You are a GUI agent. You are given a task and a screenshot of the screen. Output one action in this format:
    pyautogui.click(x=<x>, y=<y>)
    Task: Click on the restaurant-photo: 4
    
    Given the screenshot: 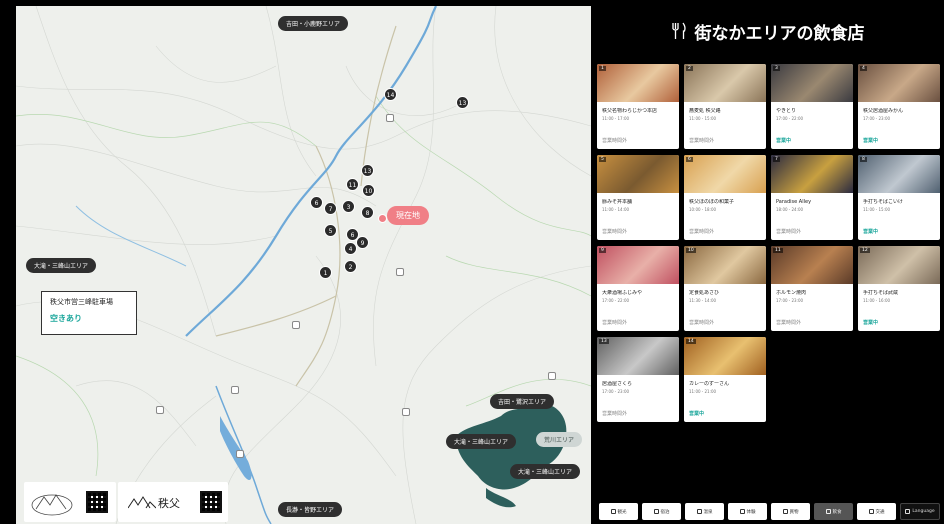 What is the action you would take?
    pyautogui.click(x=899, y=83)
    